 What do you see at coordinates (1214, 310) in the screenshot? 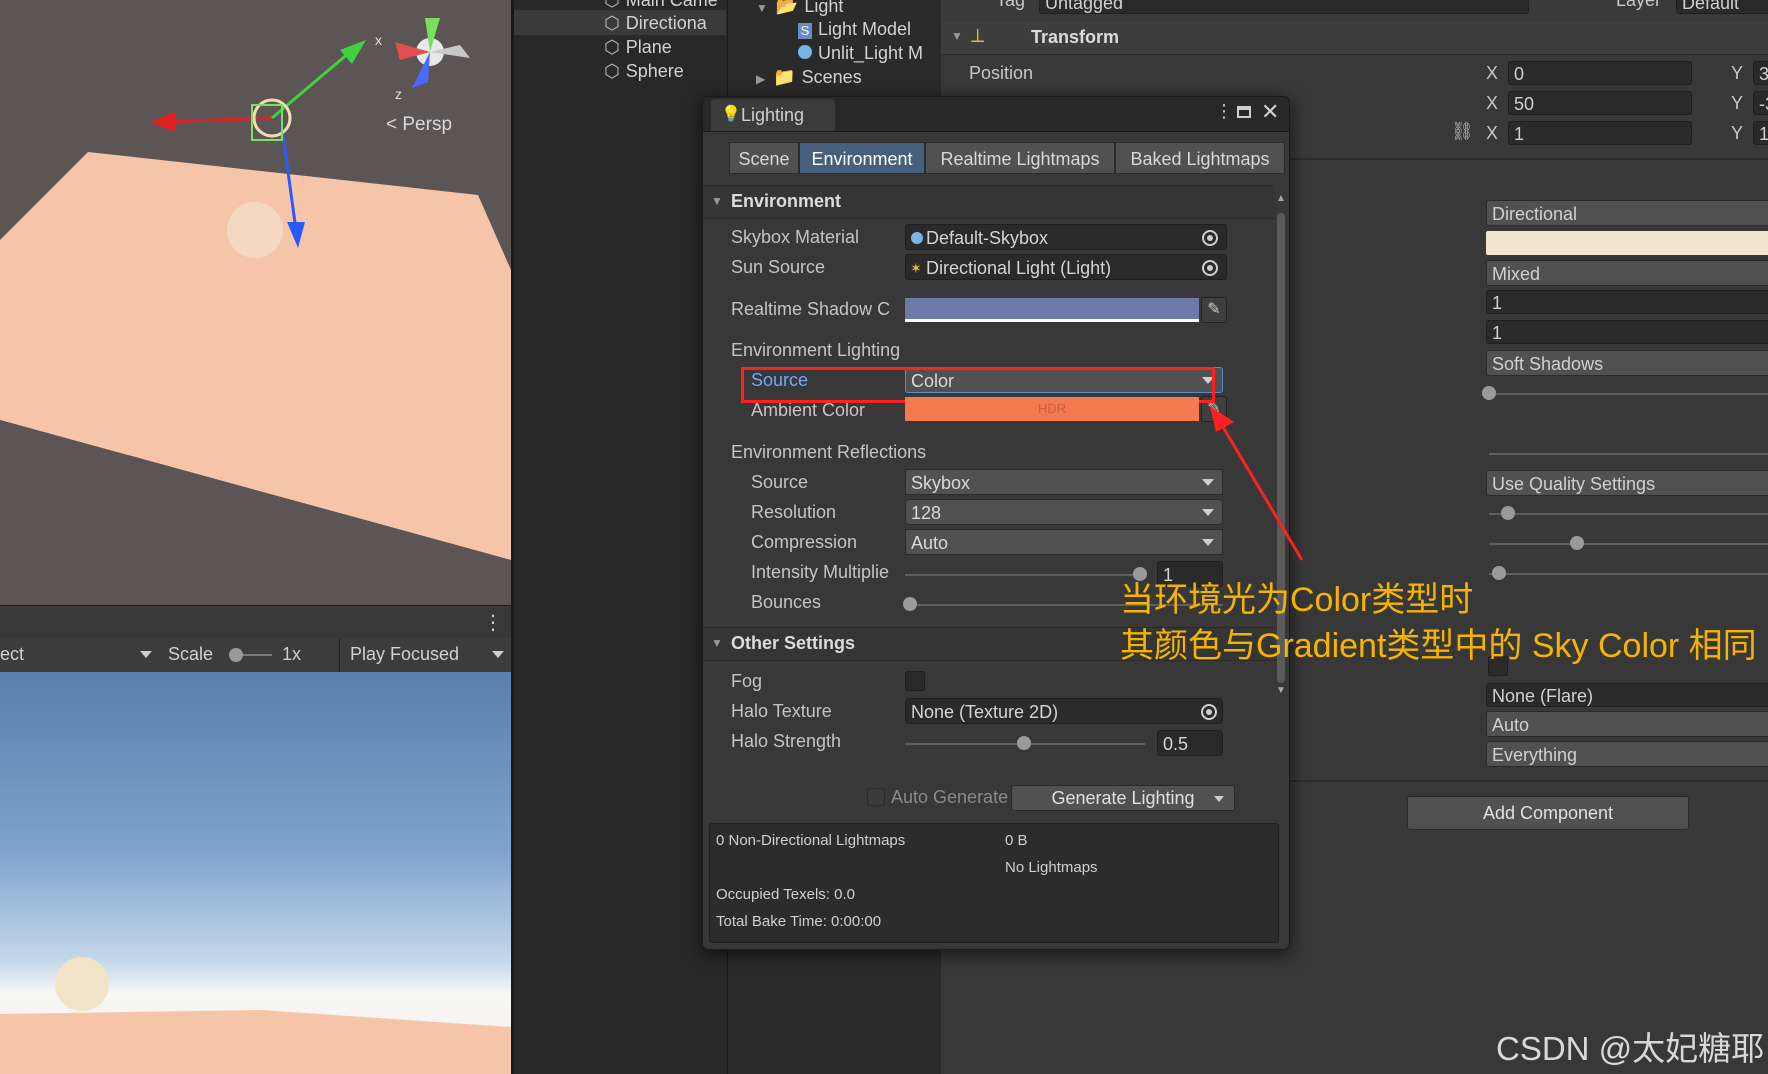
I see `eyedropper-icon: ✎` at bounding box center [1214, 310].